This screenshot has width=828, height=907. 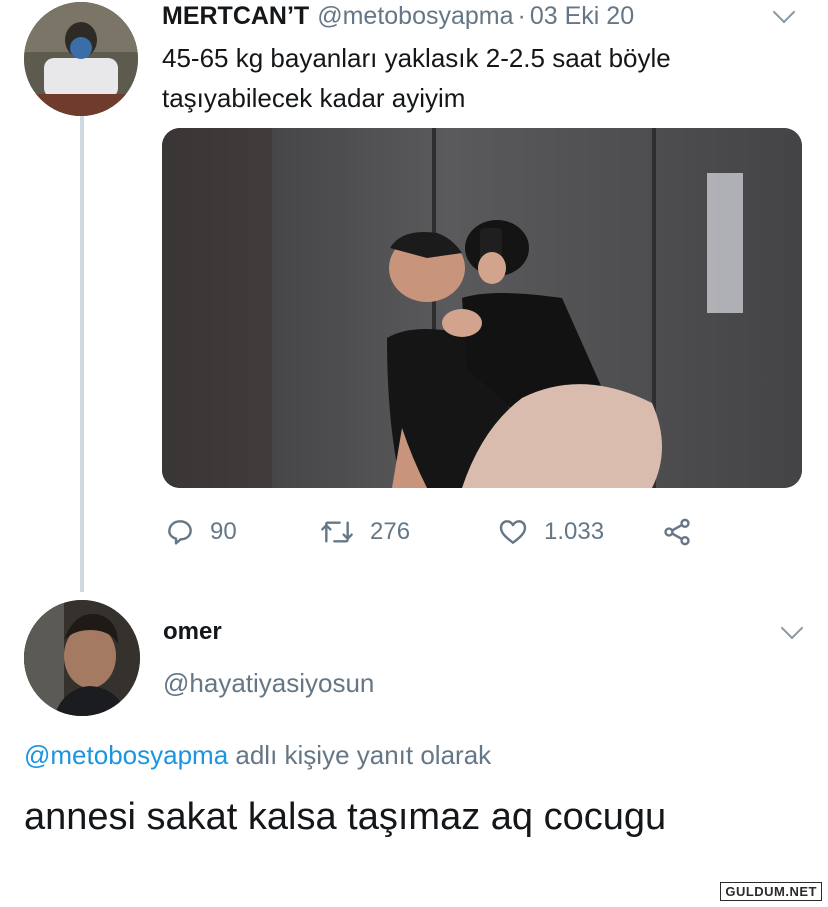 What do you see at coordinates (268, 683) in the screenshot?
I see `reply-user-handle: @hayatiyasiyosun` at bounding box center [268, 683].